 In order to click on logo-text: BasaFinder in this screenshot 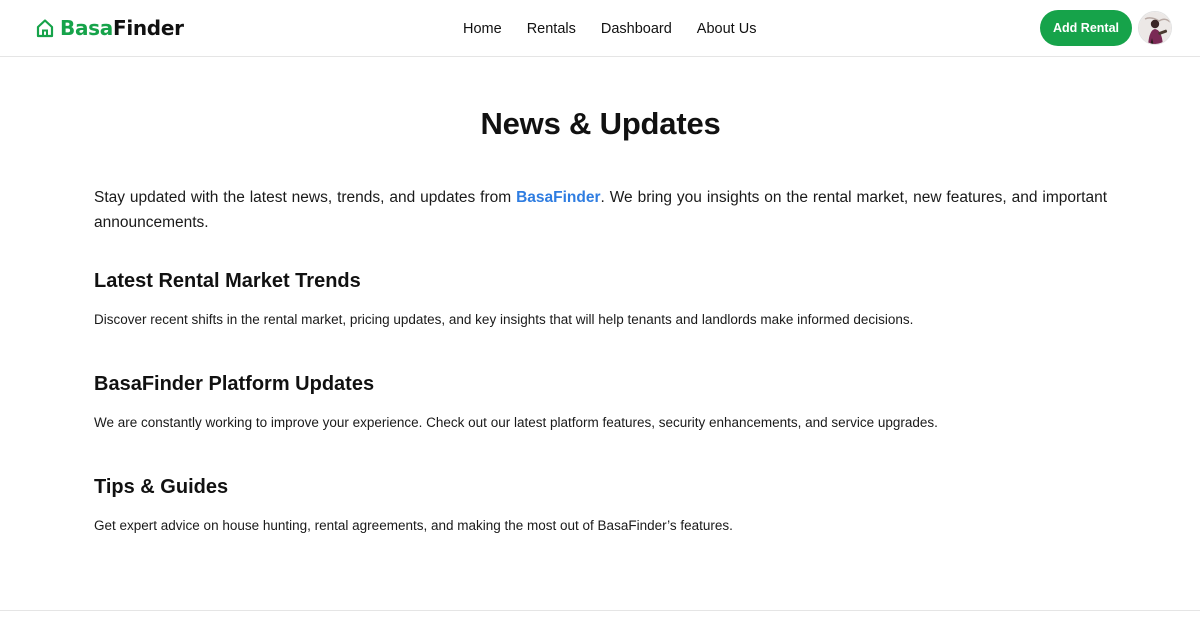, I will do `click(122, 28)`.